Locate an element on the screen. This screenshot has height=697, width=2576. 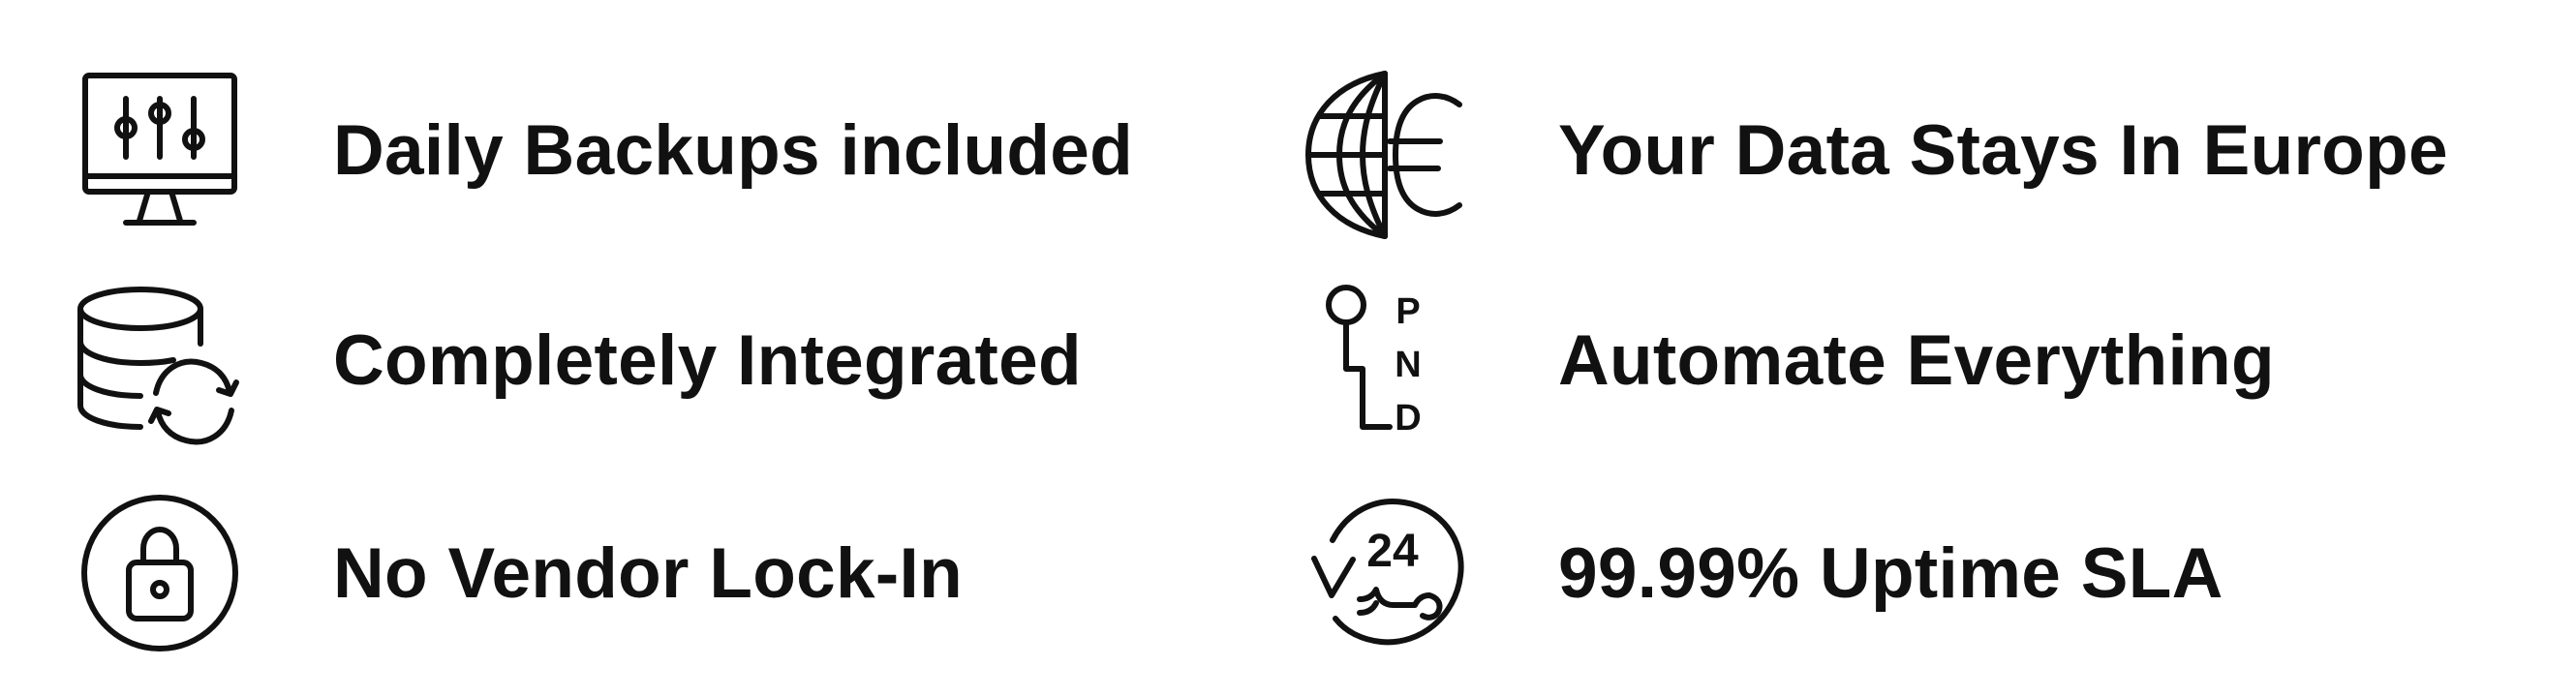
feature-uptime-sla: 24 99.99% Uptime SLA is located at coordinates (1758, 573).